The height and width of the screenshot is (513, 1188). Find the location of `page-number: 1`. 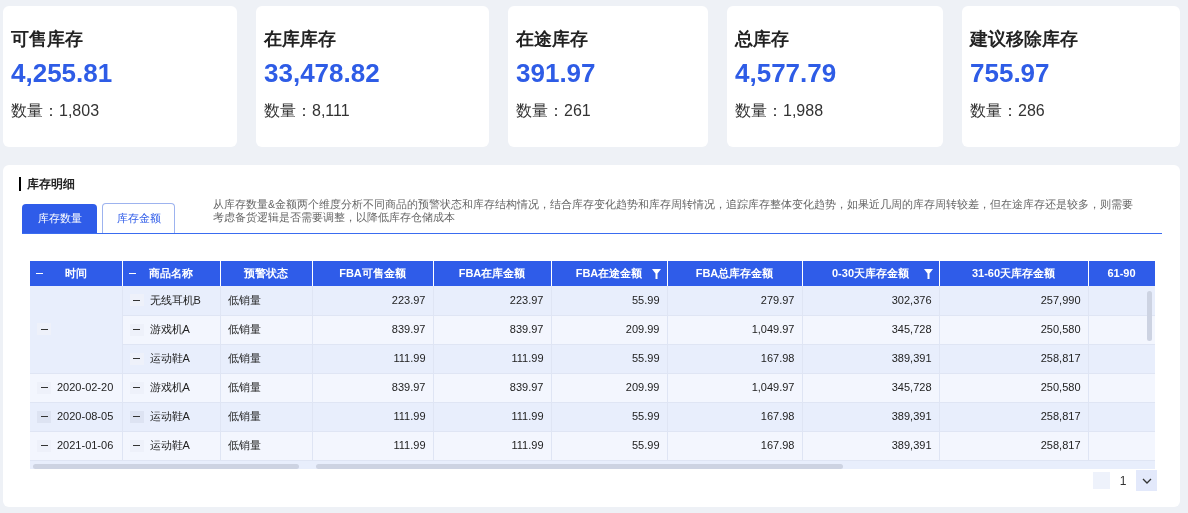

page-number: 1 is located at coordinates (1123, 480).